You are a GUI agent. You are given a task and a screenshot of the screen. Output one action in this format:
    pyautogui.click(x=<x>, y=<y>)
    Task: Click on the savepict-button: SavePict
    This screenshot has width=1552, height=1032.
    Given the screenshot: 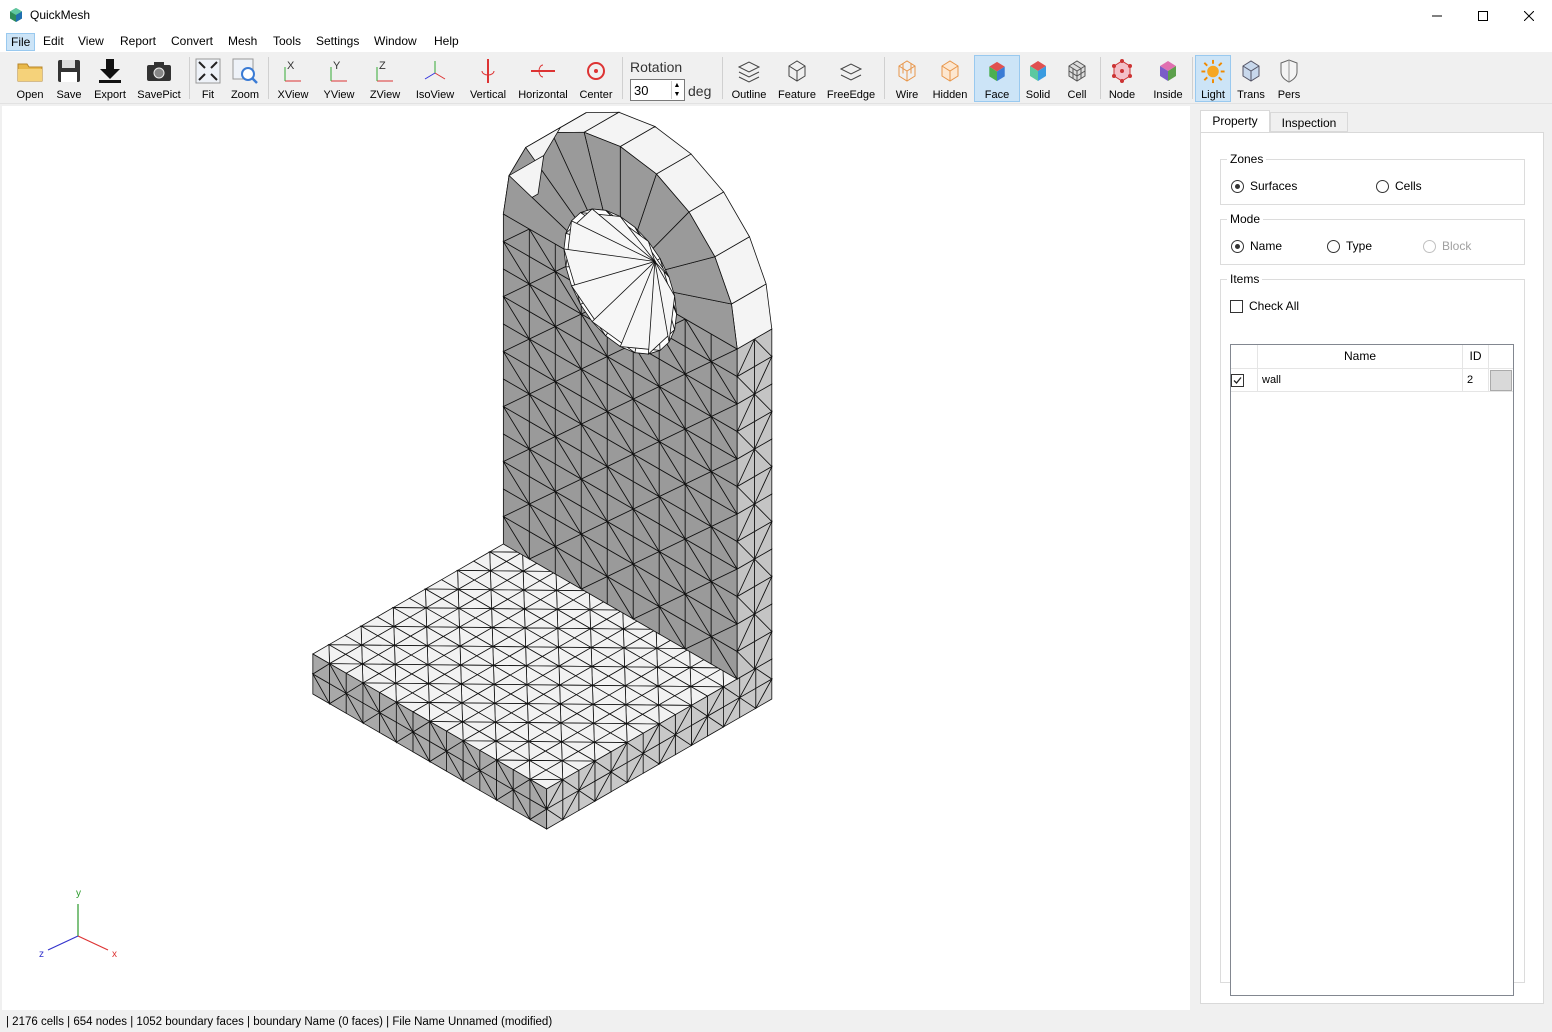 What is the action you would take?
    pyautogui.click(x=159, y=78)
    